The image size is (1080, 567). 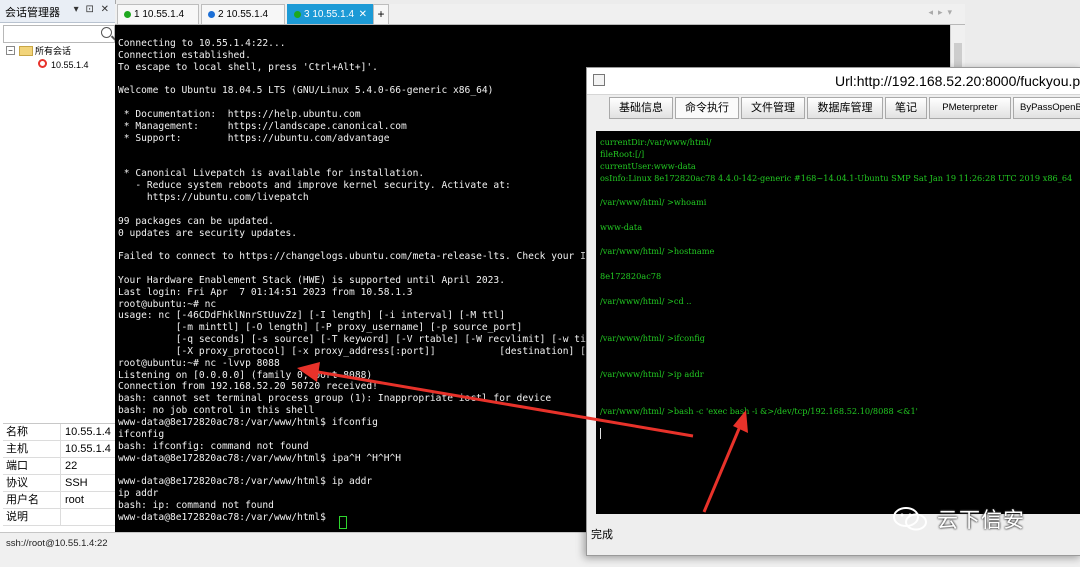 I want to click on property-row: 端口 22, so click(x=59, y=466).